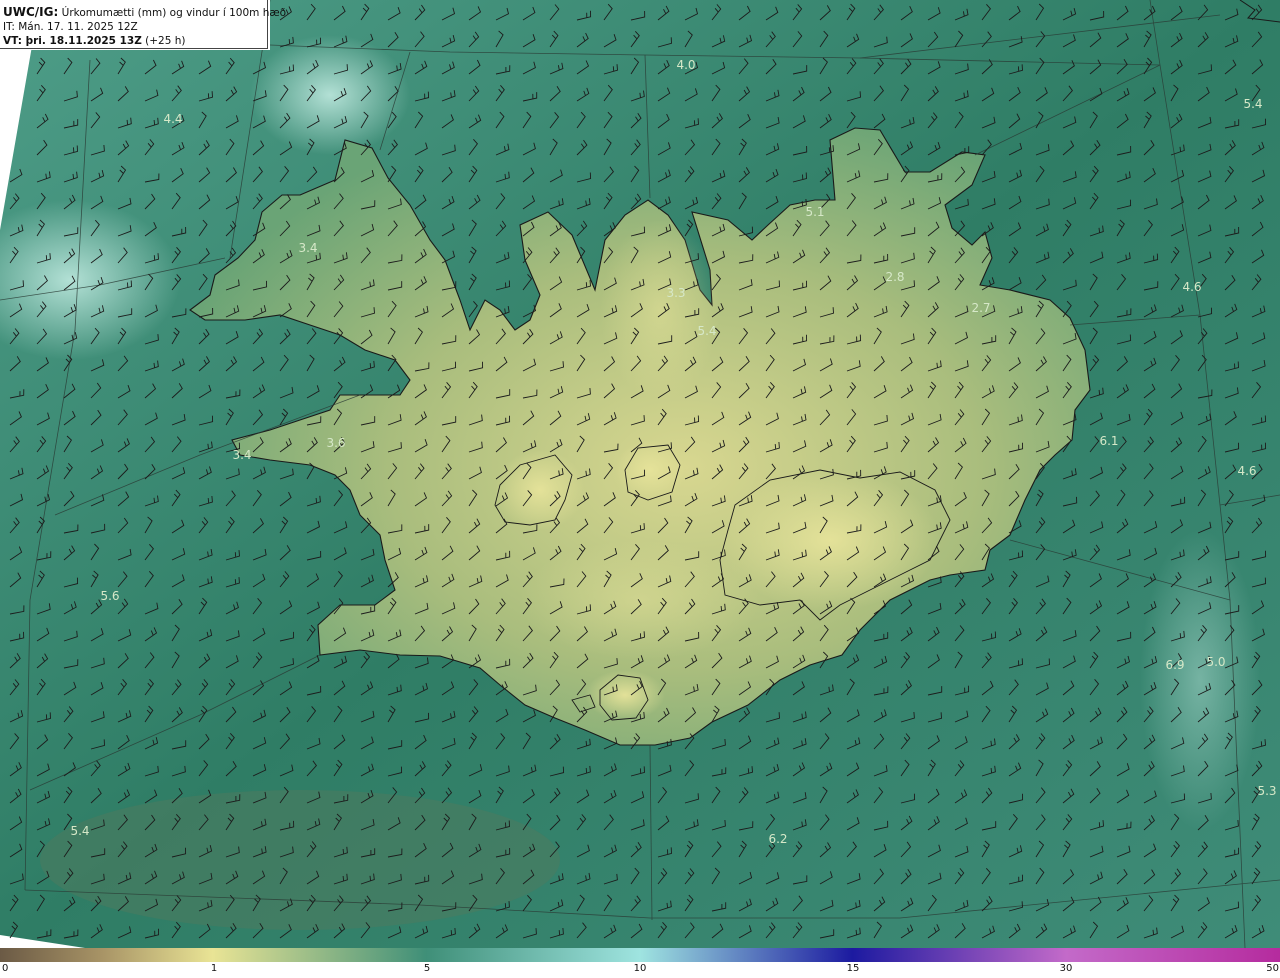 The width and height of the screenshot is (1280, 978). Describe the element at coordinates (165, 41) in the screenshot. I see `forecast-hour: (+25 h)` at that location.